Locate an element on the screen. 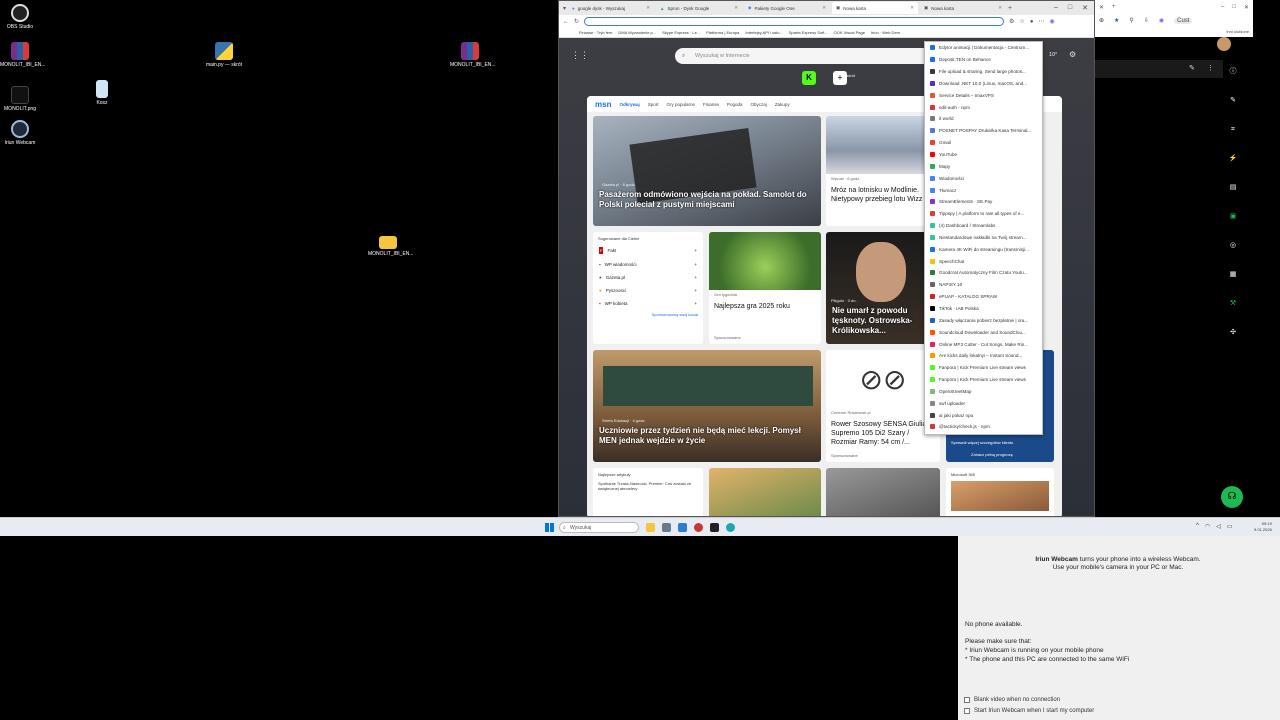  favorite-item: Platforma | Europa is located at coordinates (722, 32).